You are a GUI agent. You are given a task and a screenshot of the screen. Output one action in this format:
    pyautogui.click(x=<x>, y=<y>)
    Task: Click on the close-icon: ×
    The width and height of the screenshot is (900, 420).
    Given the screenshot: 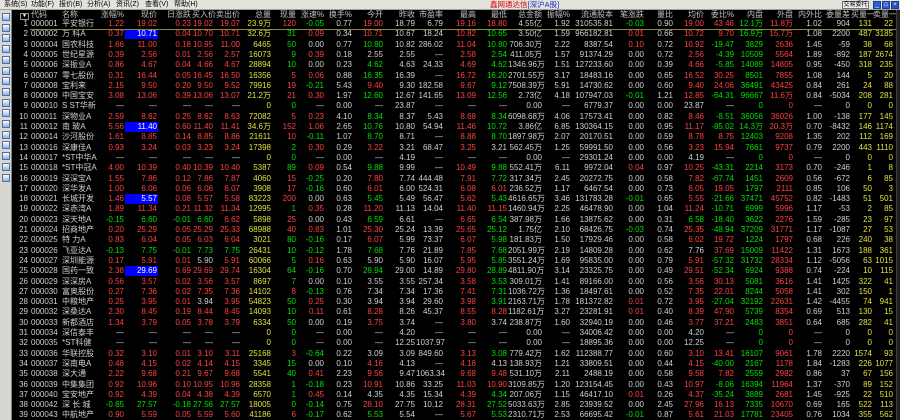 What is the action you would take?
    pyautogui.click(x=895, y=5)
    